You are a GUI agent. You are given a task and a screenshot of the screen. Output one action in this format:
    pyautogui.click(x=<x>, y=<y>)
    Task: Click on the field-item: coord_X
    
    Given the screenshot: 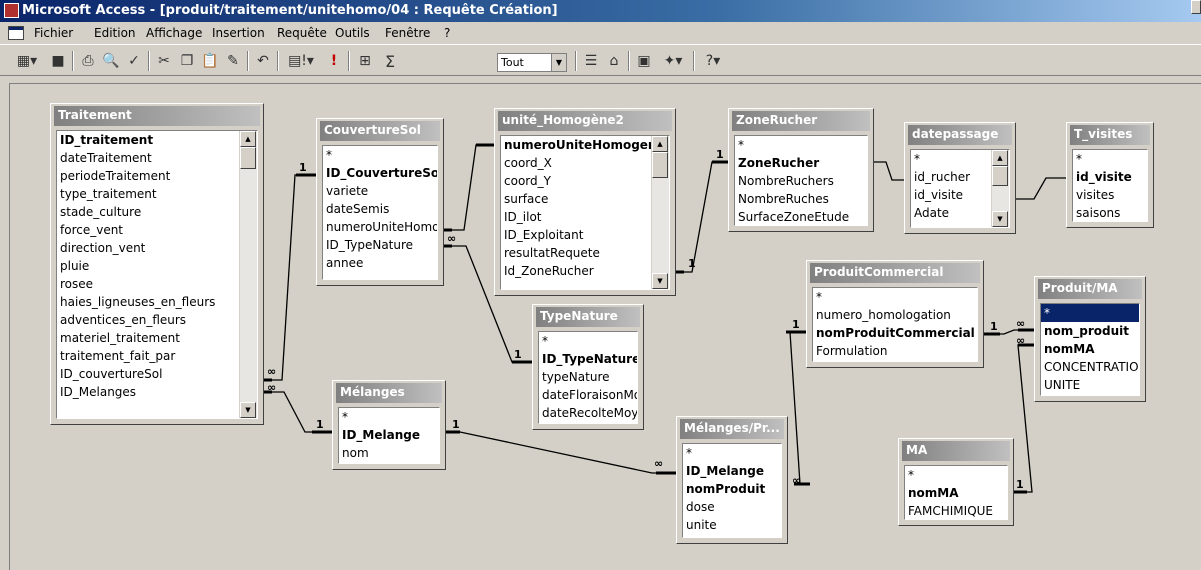 What is the action you would take?
    pyautogui.click(x=585, y=163)
    